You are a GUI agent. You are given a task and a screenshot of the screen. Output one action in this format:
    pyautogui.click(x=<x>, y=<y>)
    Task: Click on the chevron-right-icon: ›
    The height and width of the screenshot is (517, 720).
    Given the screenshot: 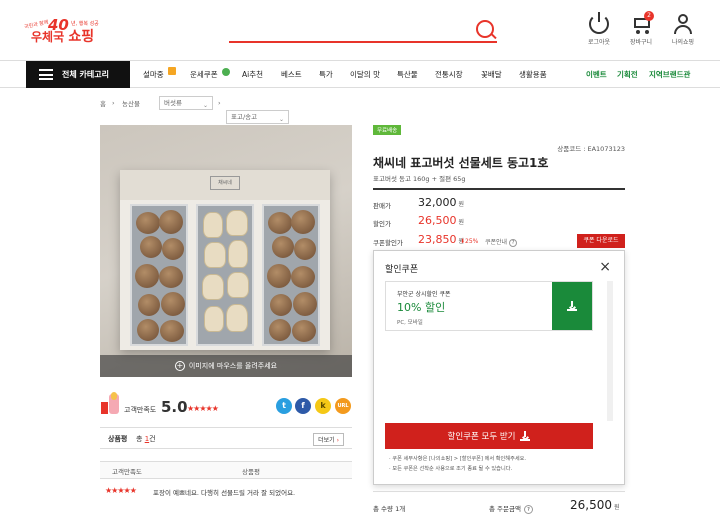 What is the action you would take?
    pyautogui.click(x=337, y=440)
    